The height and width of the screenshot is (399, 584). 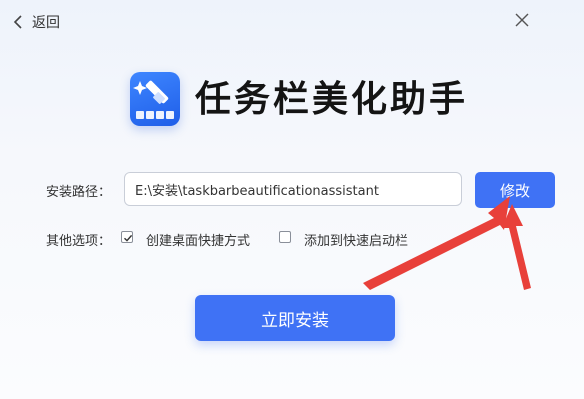 What do you see at coordinates (522, 20) in the screenshot?
I see `close-icon` at bounding box center [522, 20].